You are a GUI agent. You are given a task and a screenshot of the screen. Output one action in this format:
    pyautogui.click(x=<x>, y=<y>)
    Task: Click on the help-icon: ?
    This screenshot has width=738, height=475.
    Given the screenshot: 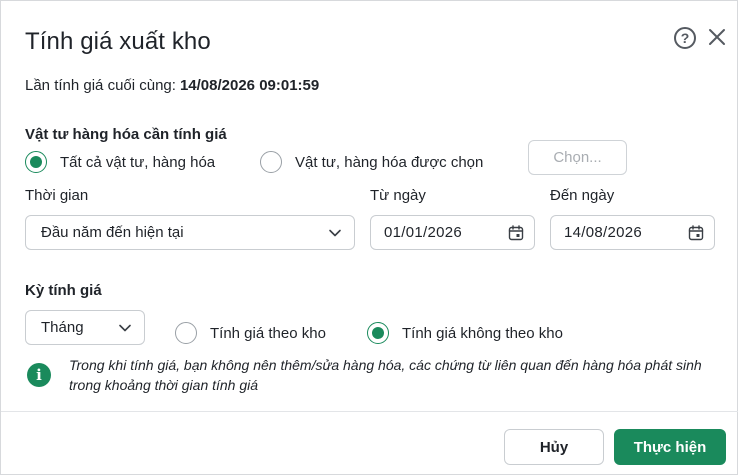 What is the action you would take?
    pyautogui.click(x=685, y=38)
    